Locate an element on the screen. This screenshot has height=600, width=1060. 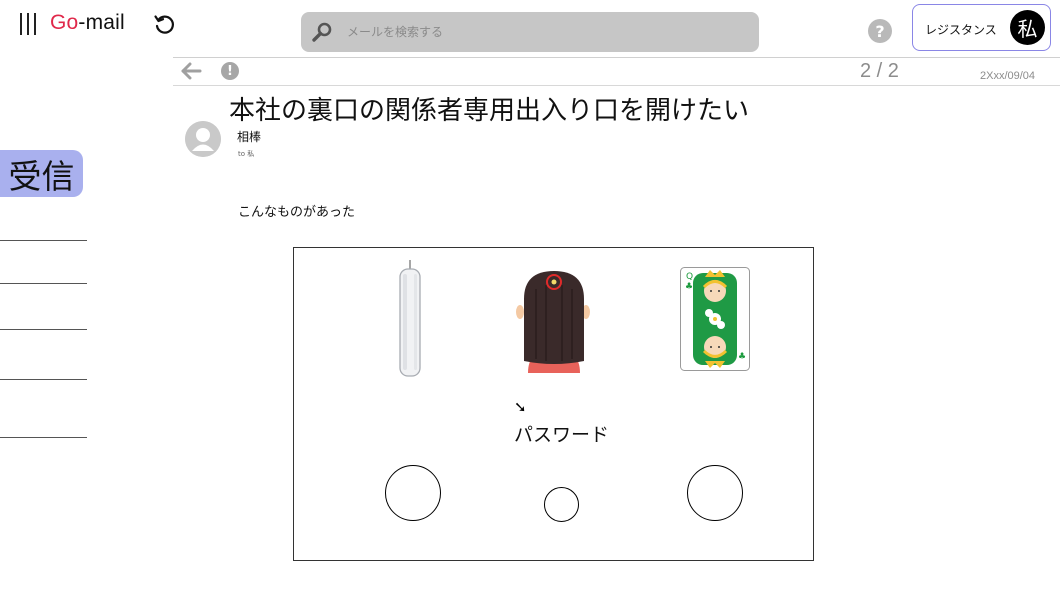
refresh-icon is located at coordinates (164, 25).